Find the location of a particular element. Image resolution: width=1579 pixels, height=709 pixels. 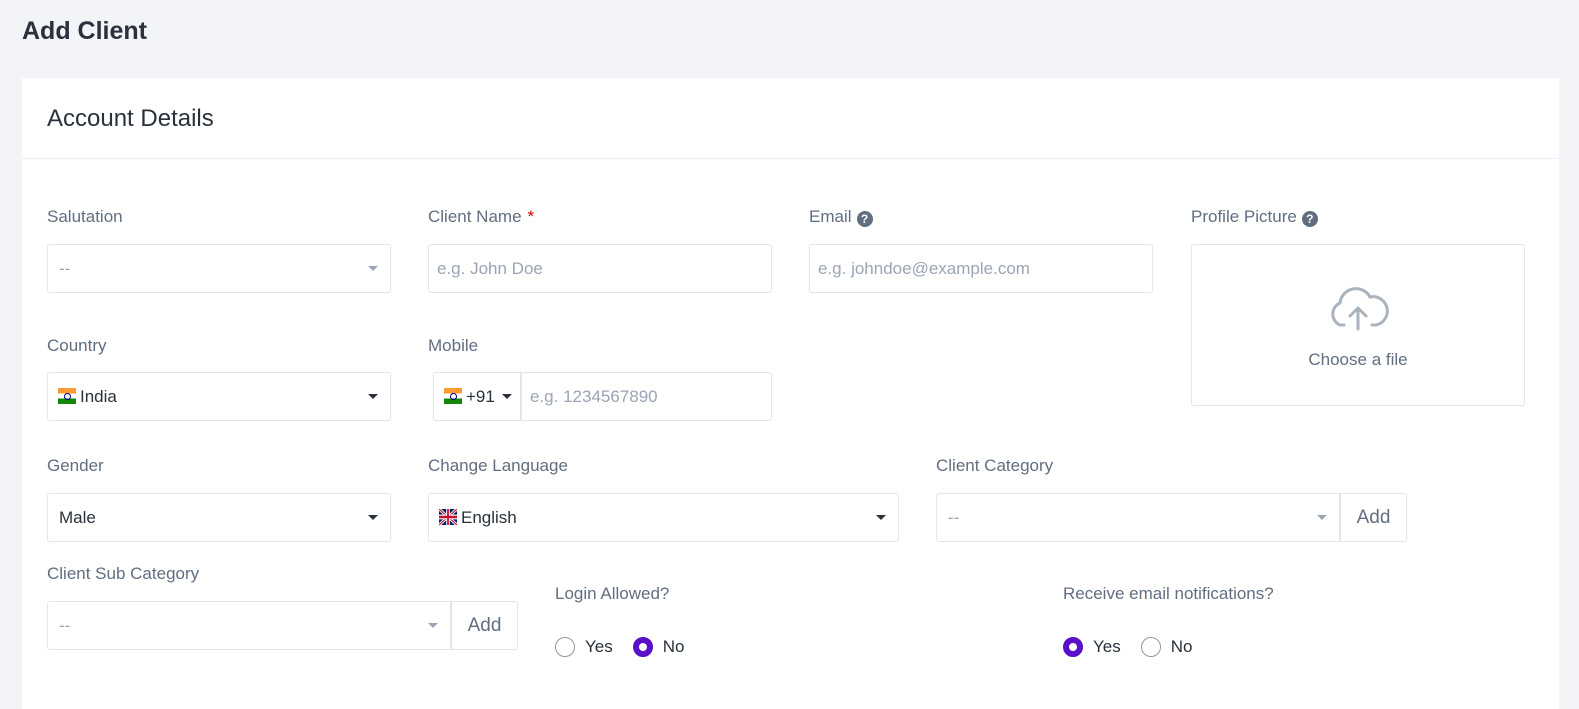

language-label: Change Language is located at coordinates (498, 465).